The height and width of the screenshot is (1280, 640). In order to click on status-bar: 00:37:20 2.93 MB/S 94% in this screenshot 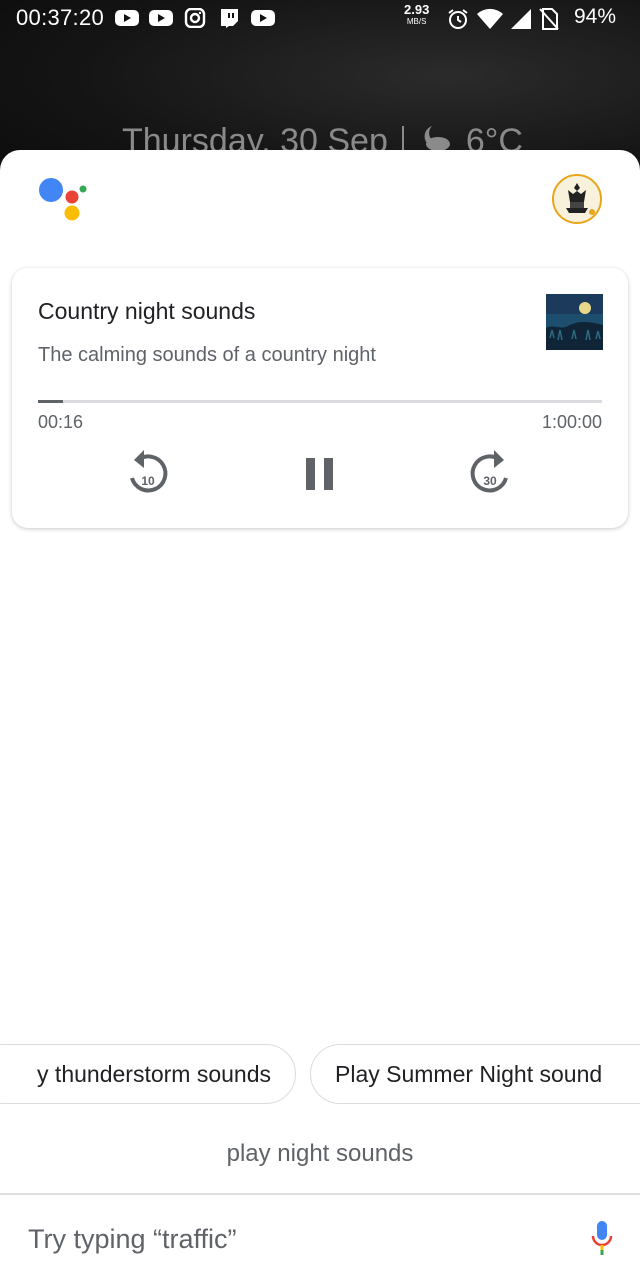, I will do `click(320, 20)`.